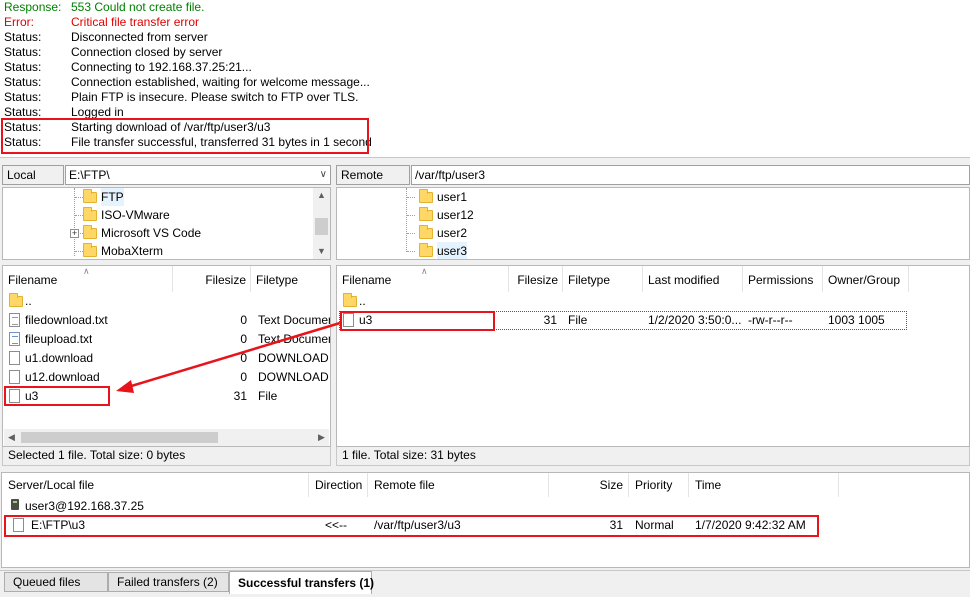  I want to click on log-message: 553 Could not create file., so click(138, 7).